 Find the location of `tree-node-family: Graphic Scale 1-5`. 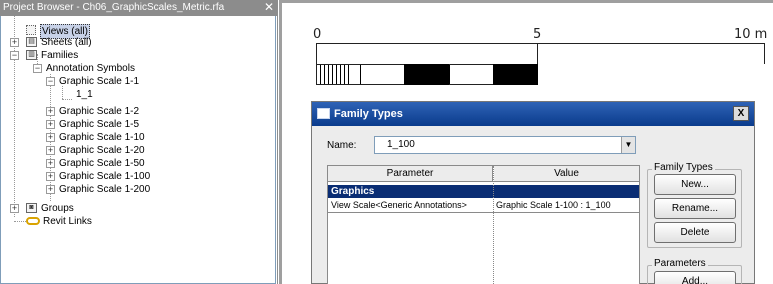

tree-node-family: Graphic Scale 1-5 is located at coordinates (99, 124).